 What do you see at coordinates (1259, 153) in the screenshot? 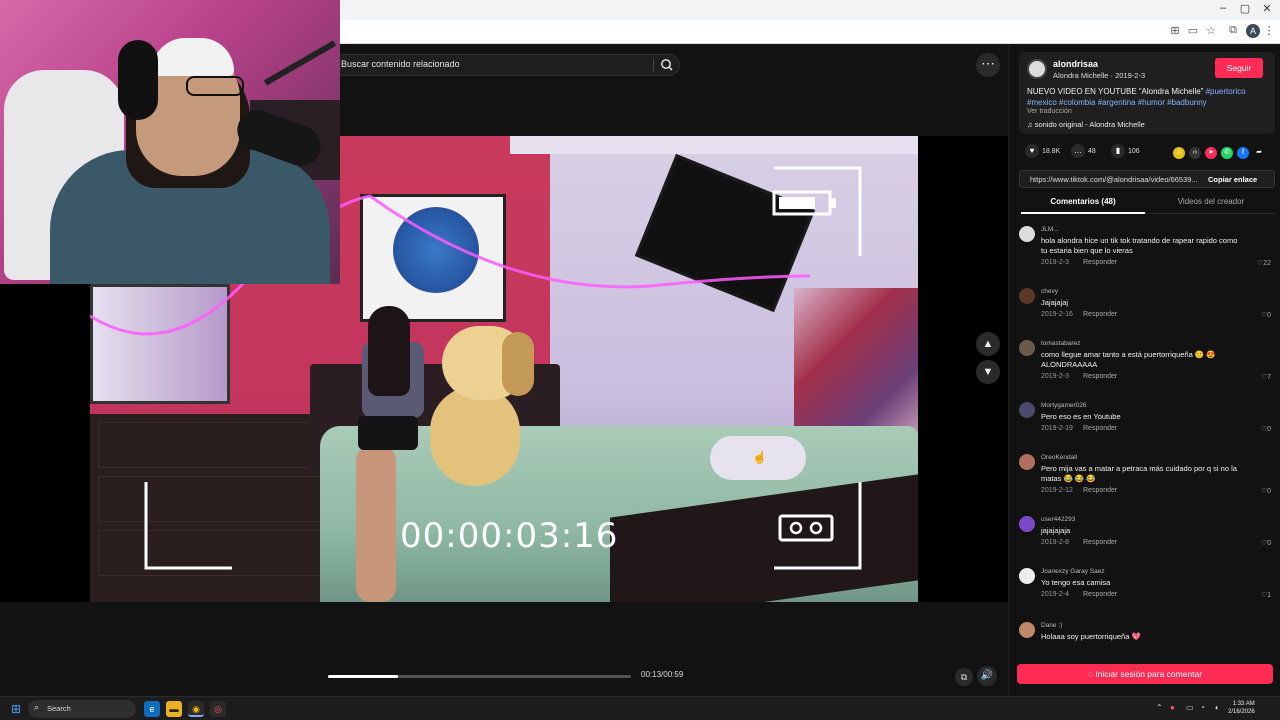
I see `share-arrow-icon: ➦` at bounding box center [1259, 153].